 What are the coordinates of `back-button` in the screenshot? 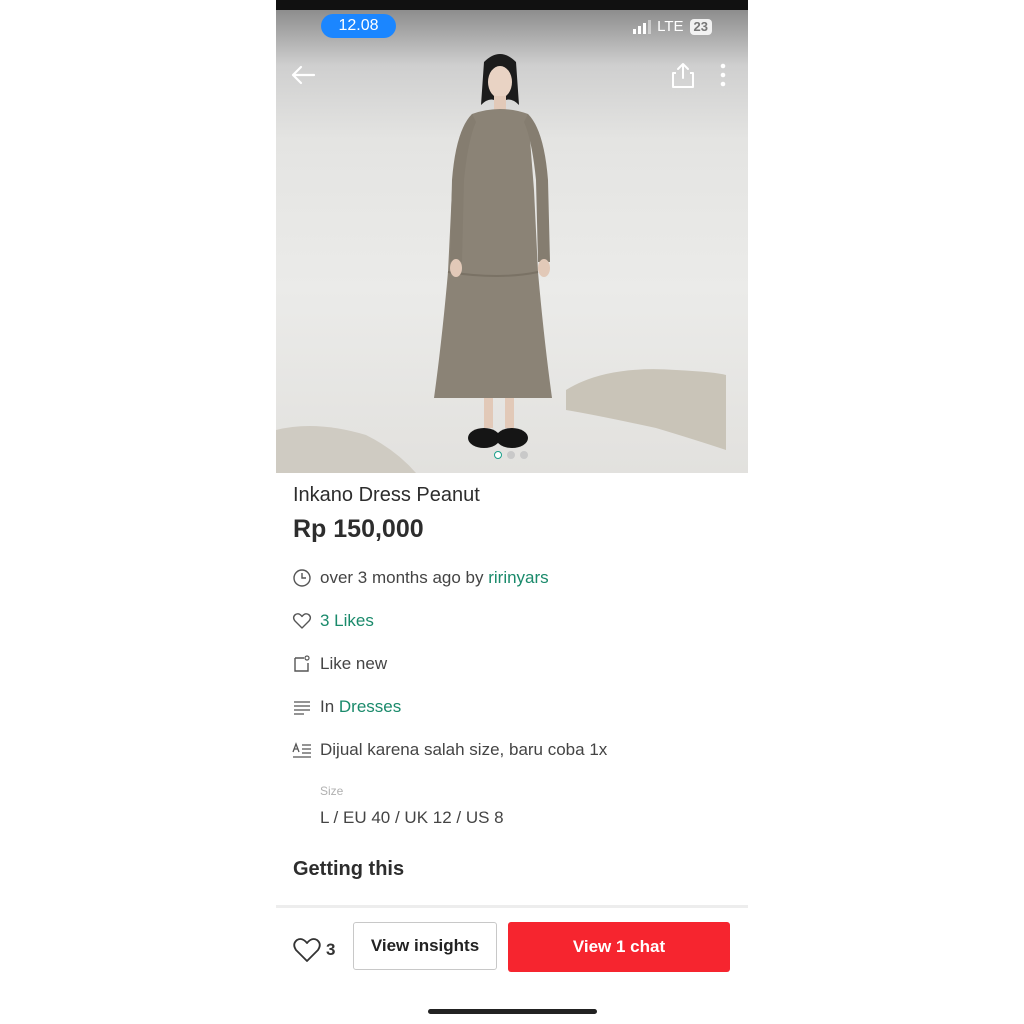 It's located at (303, 75).